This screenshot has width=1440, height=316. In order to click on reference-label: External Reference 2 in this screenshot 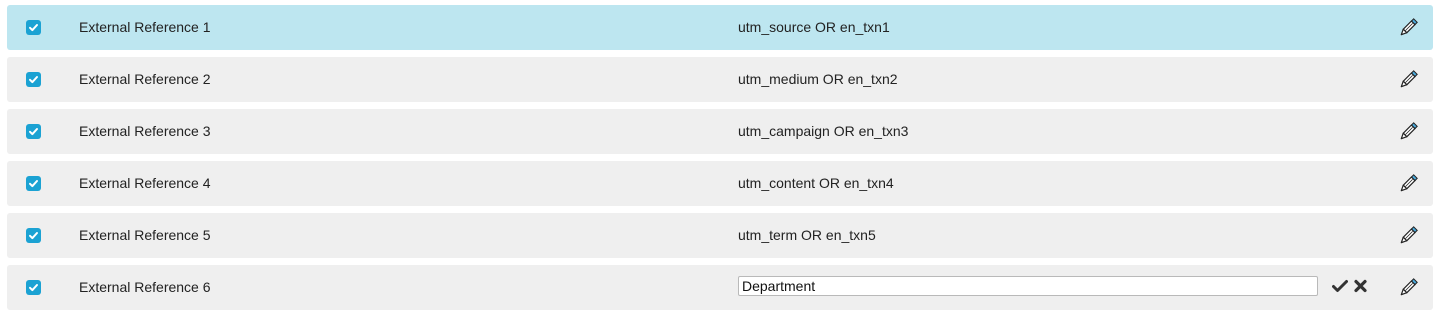, I will do `click(145, 79)`.